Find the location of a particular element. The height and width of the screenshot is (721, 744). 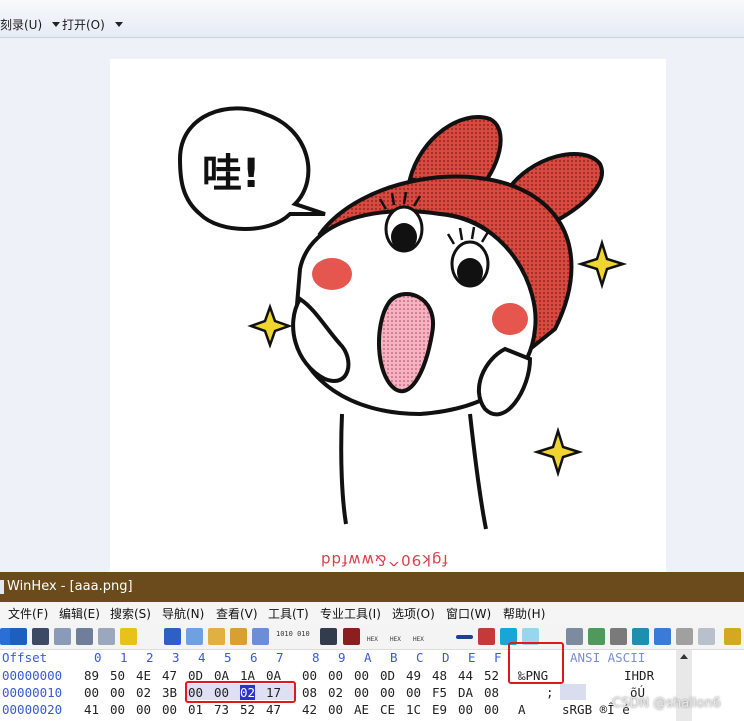

png-signature-annotation-box is located at coordinates (536, 663).